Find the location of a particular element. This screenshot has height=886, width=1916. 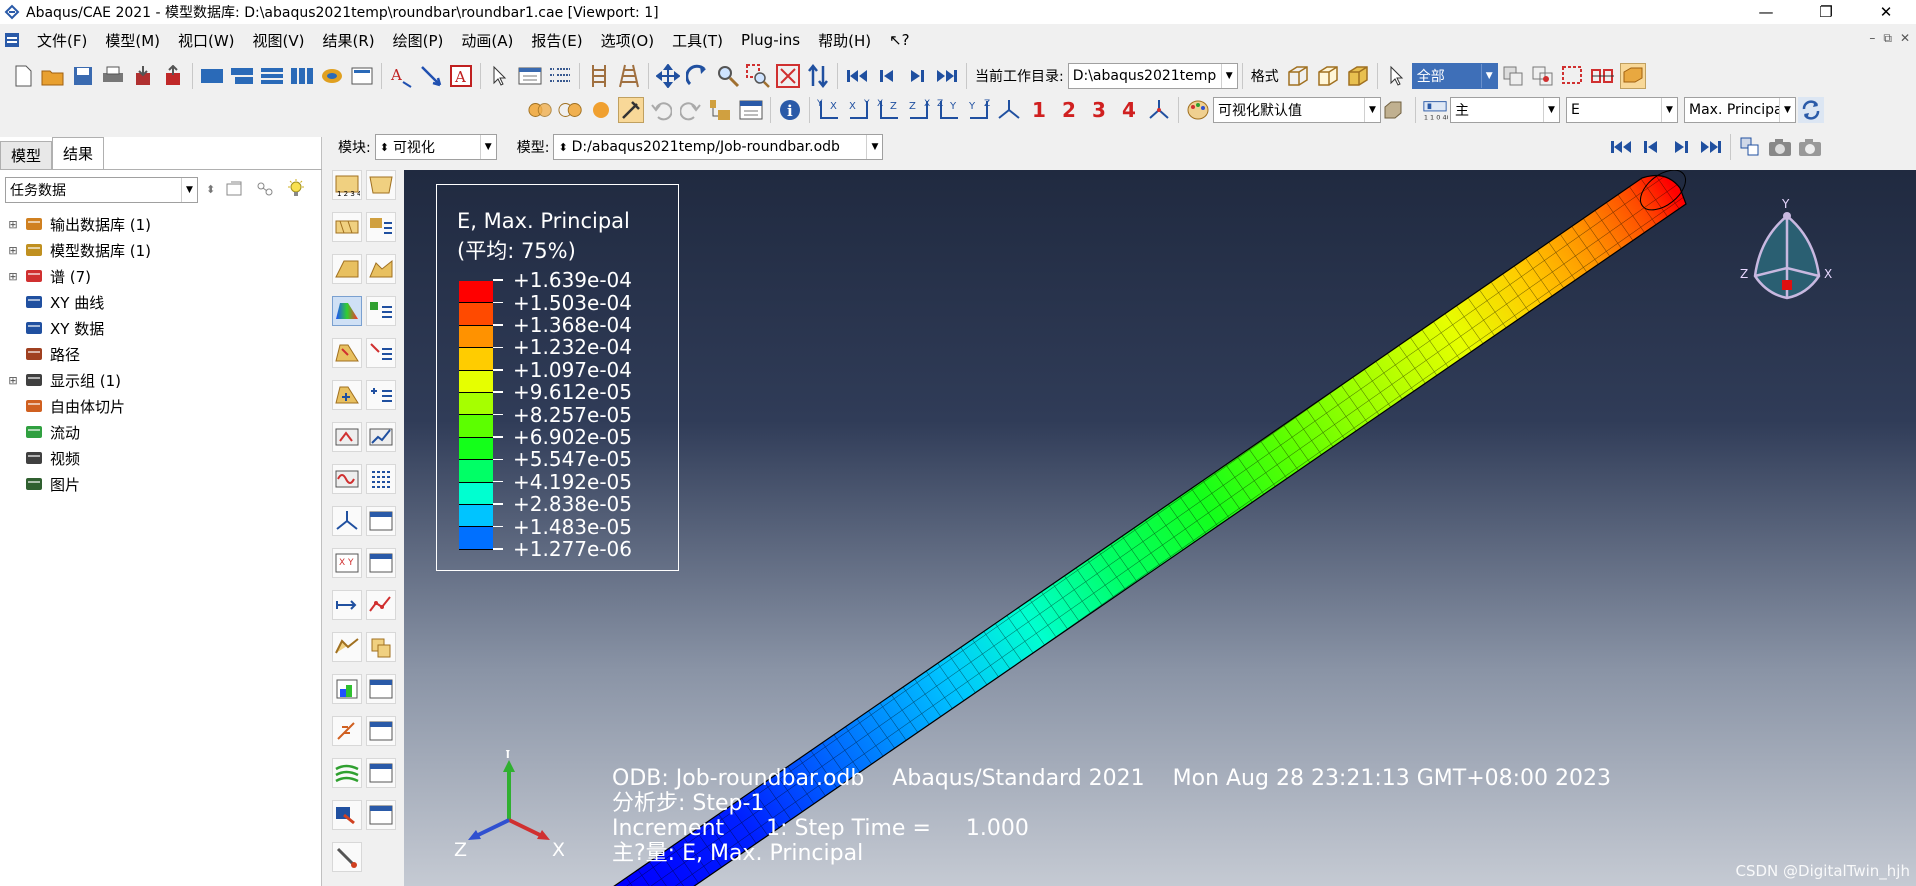

free-body-cut-icon is located at coordinates (347, 731).